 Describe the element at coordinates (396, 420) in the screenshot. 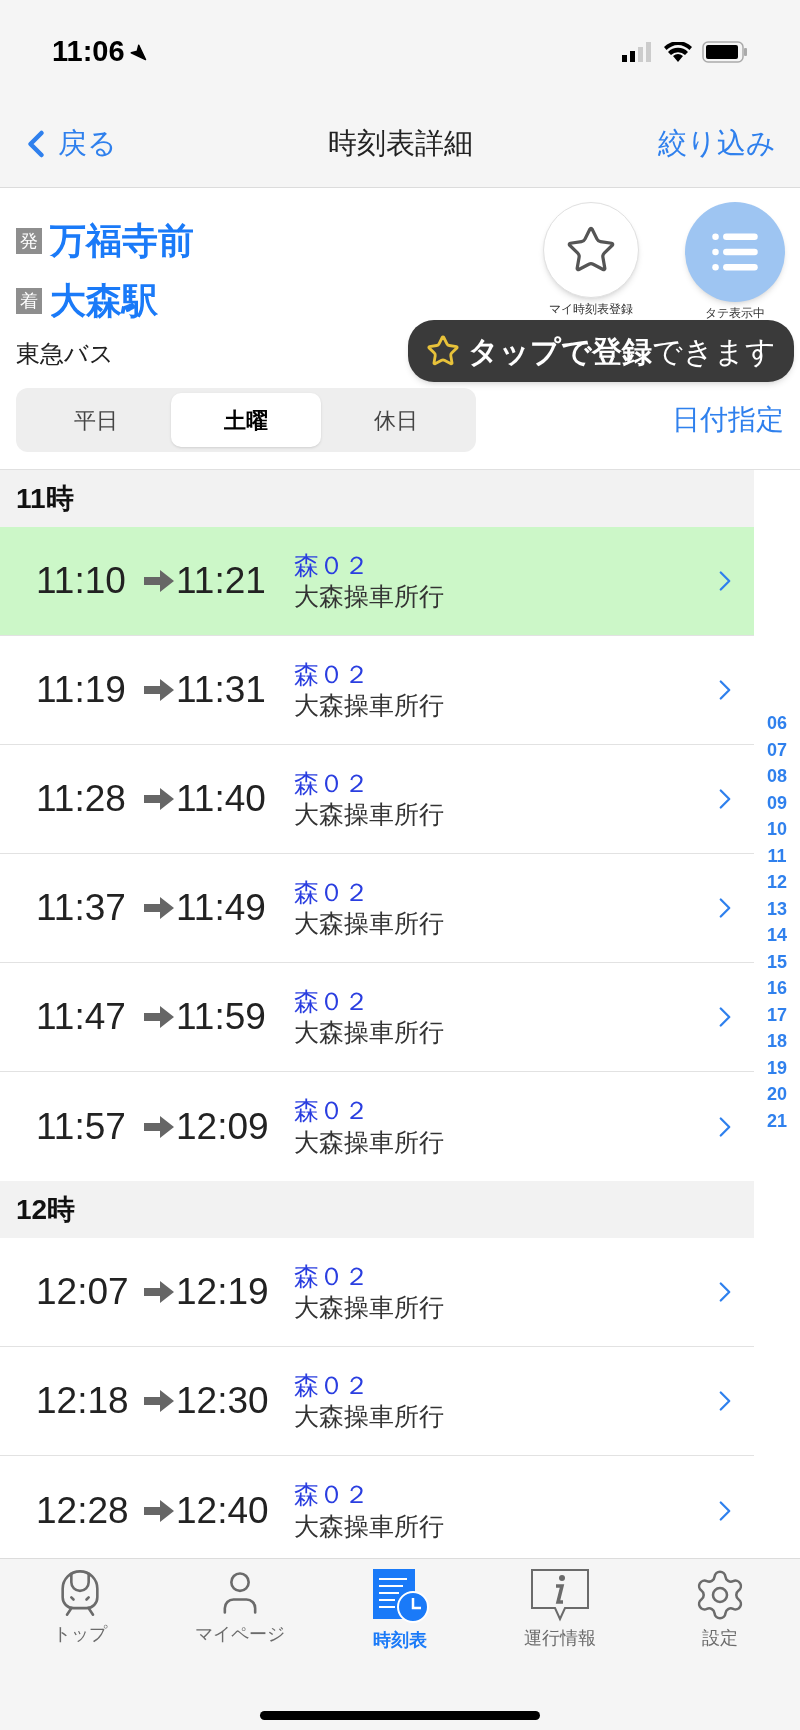

I see `day-tab: 休日` at that location.